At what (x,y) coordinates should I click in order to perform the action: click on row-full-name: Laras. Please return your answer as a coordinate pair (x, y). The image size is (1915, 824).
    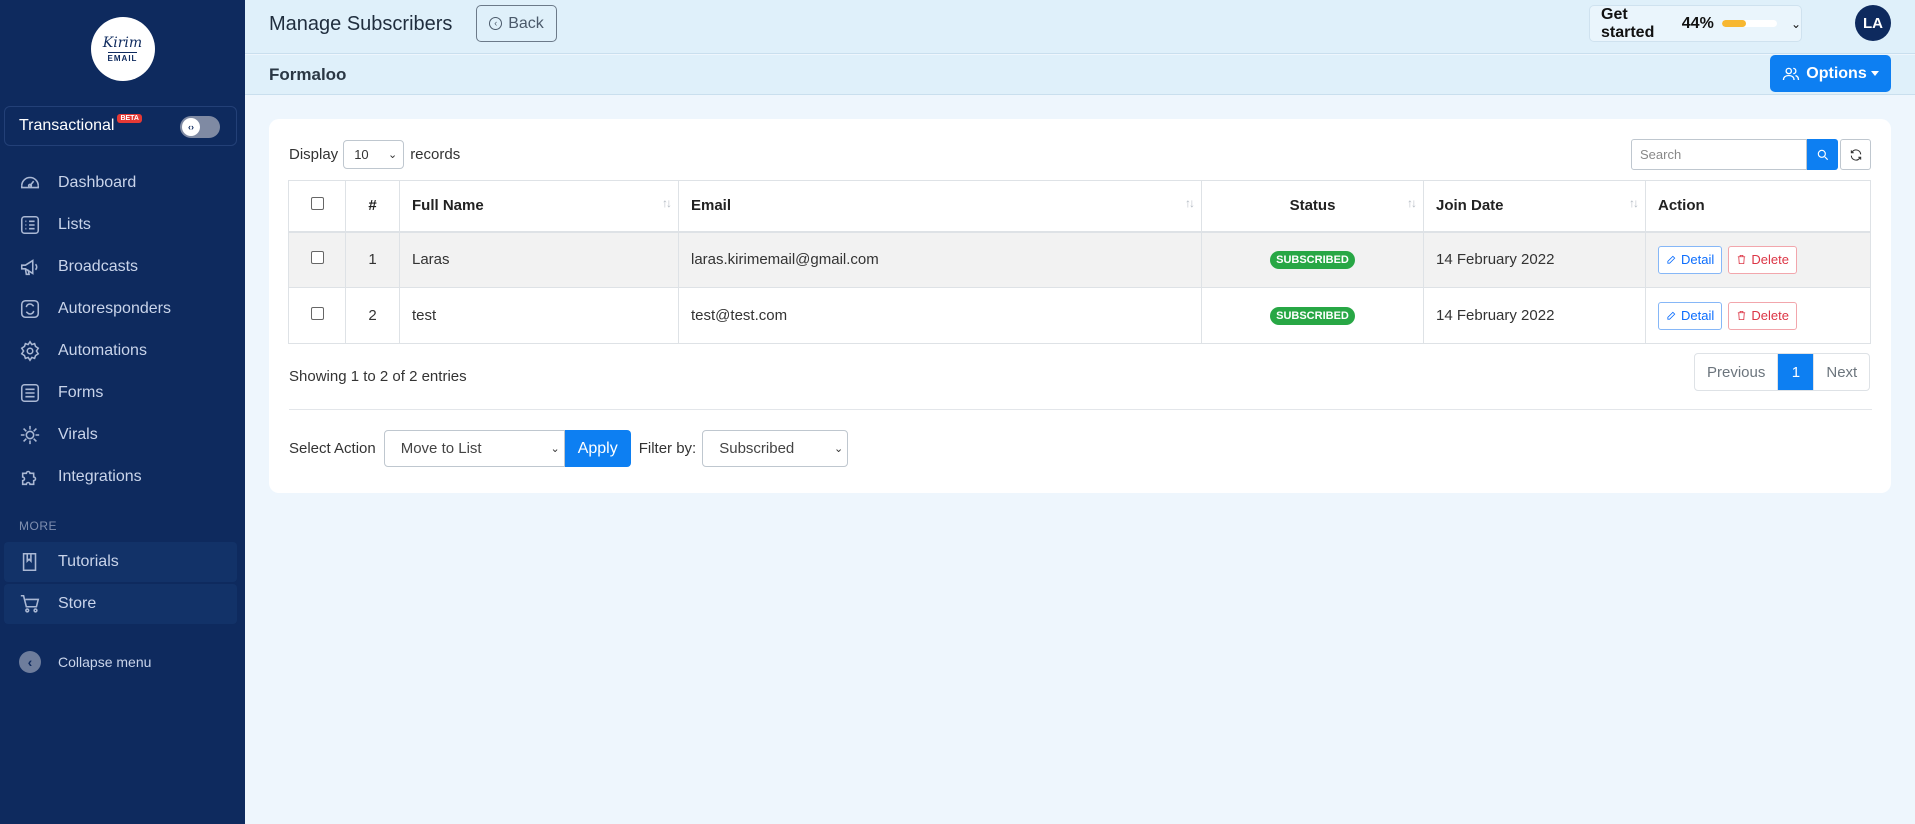
    Looking at the image, I should click on (539, 259).